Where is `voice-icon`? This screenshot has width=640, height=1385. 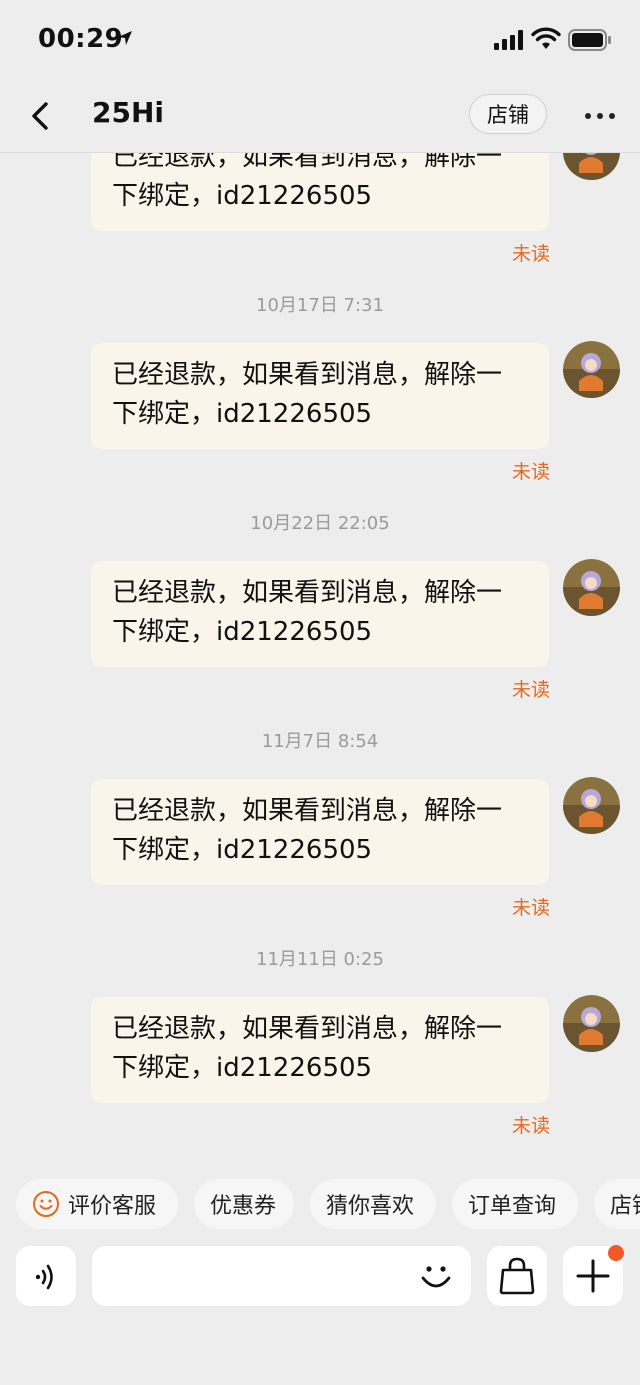
voice-icon is located at coordinates (44, 1277).